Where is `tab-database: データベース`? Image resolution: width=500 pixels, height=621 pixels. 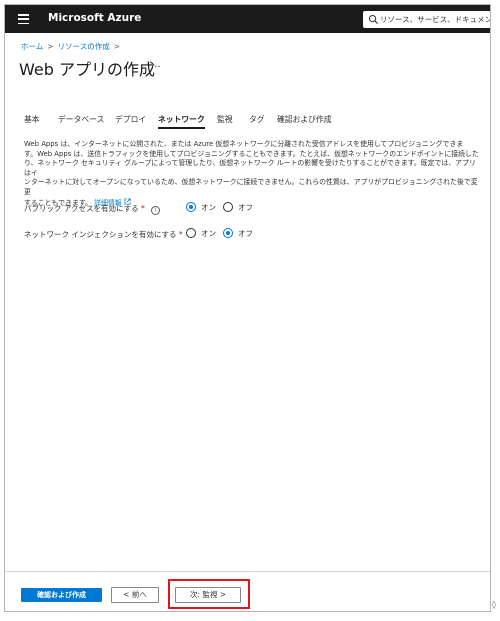 tab-database: データベース is located at coordinates (81, 119).